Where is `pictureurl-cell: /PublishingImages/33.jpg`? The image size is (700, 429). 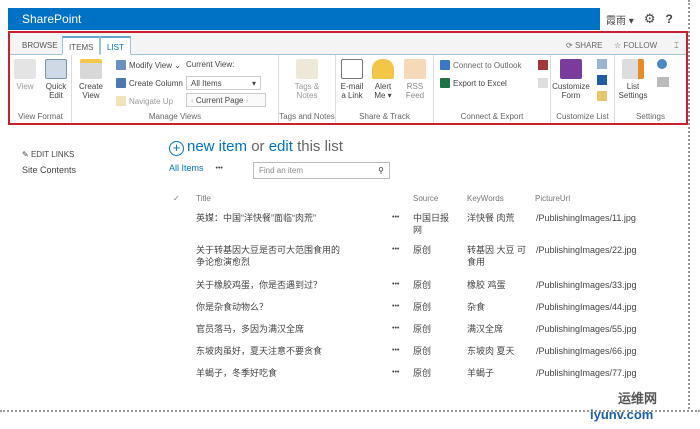
pictureurl-cell: /PublishingImages/33.jpg is located at coordinates (586, 285).